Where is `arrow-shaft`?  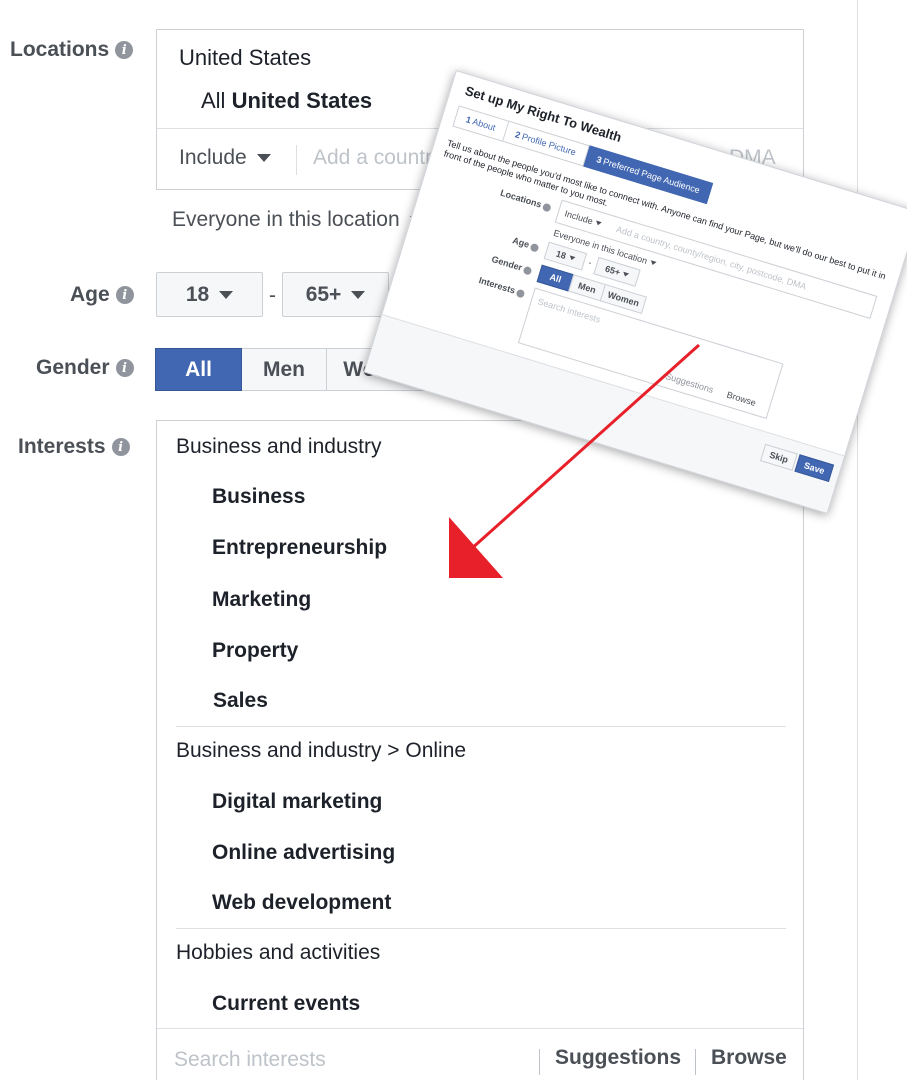 arrow-shaft is located at coordinates (584, 447).